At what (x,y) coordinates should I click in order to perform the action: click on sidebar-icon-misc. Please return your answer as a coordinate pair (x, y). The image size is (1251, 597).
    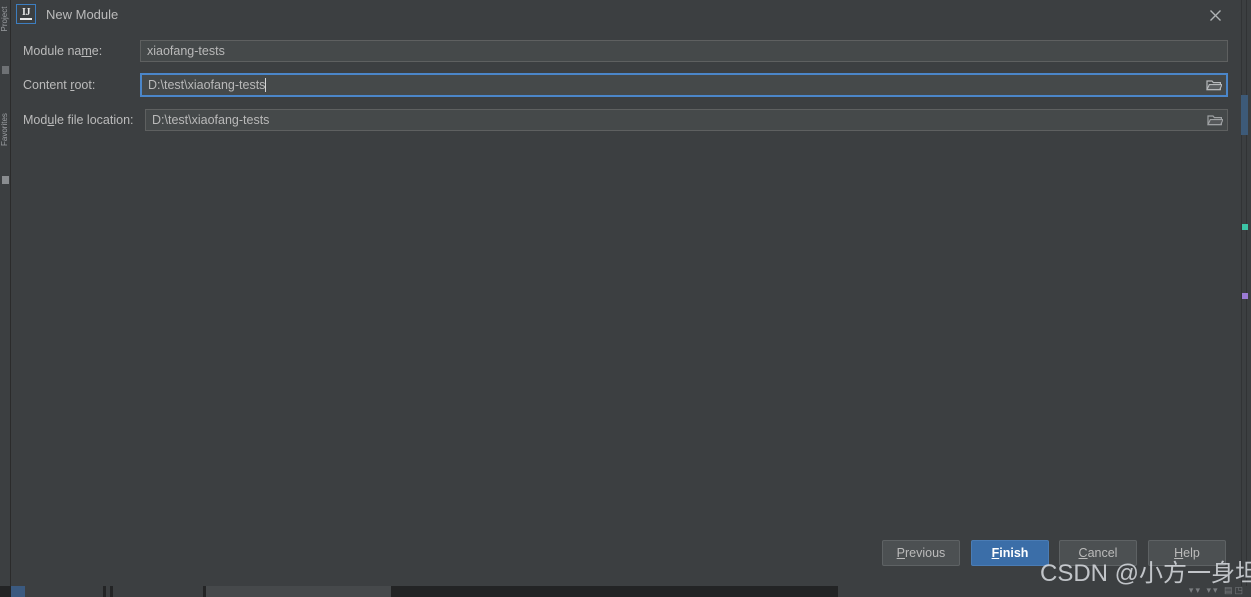
    Looking at the image, I should click on (5, 180).